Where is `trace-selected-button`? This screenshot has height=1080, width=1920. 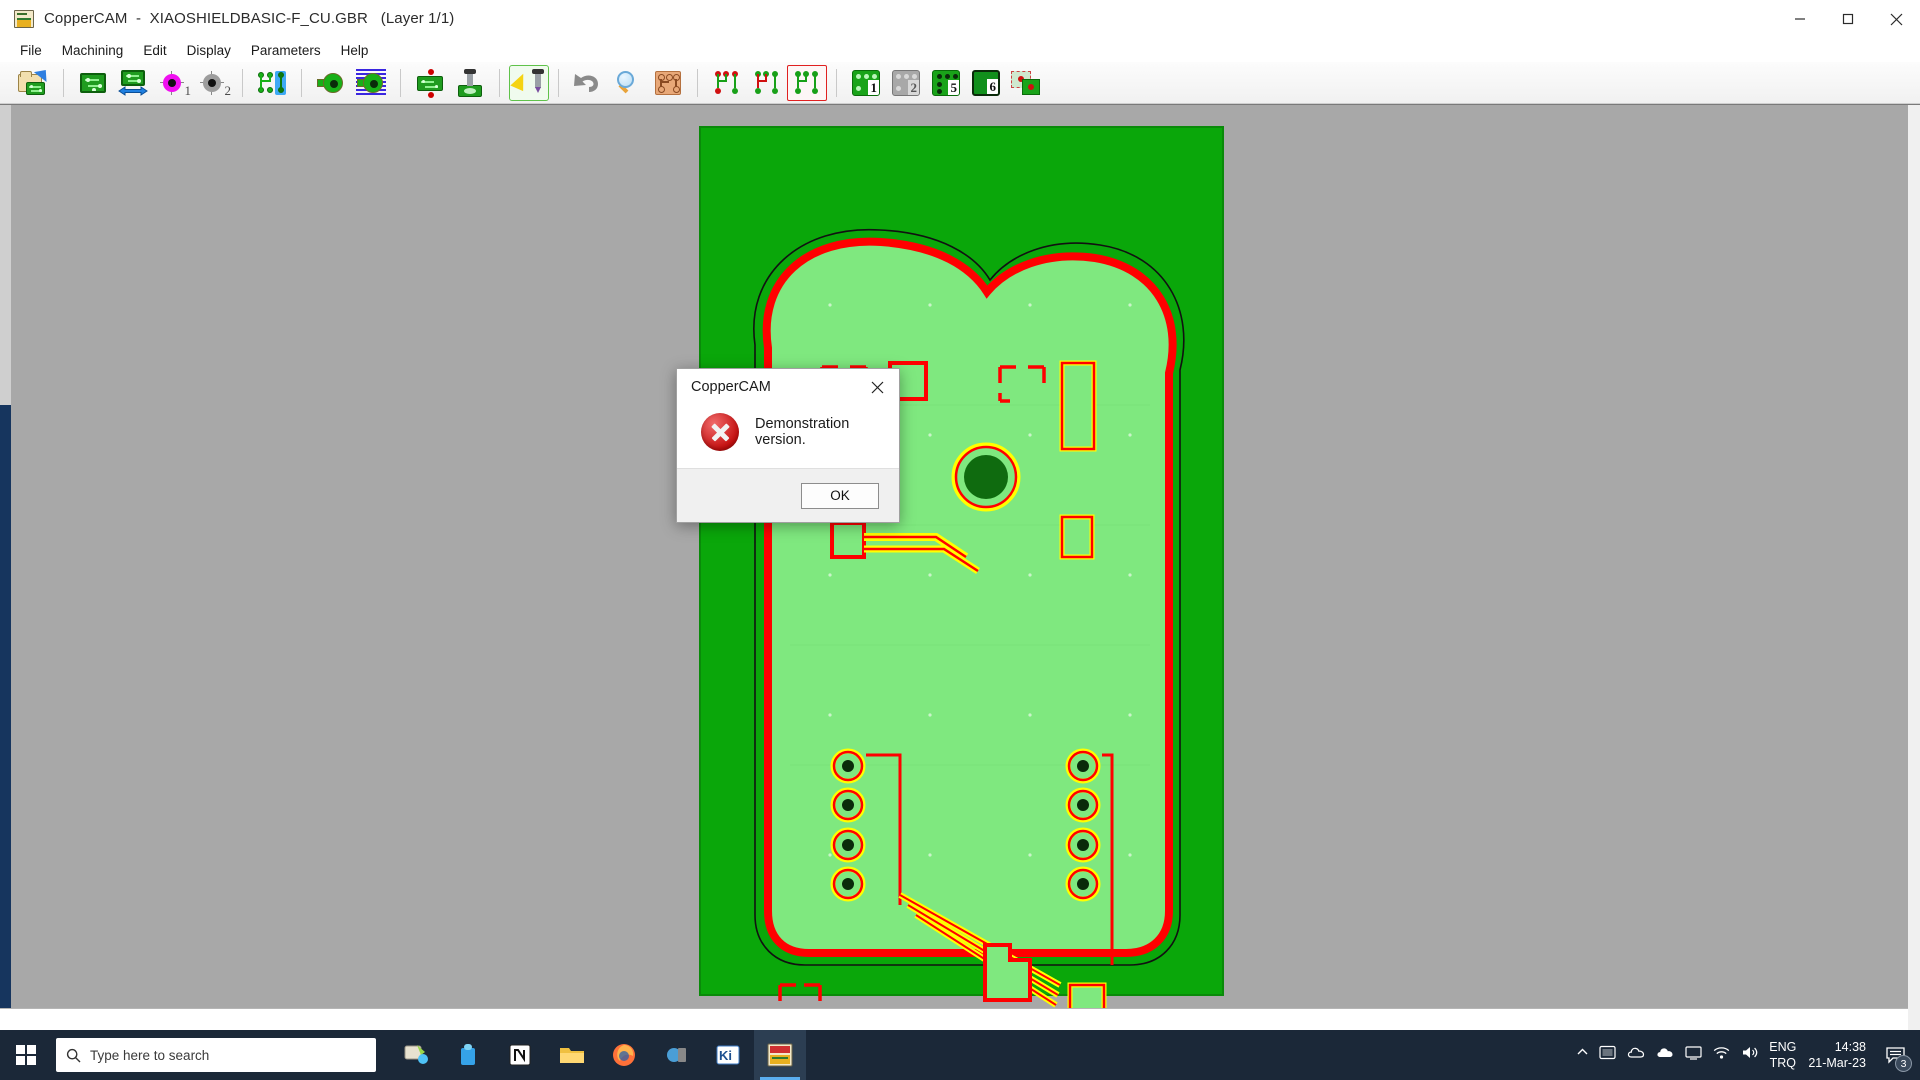
trace-selected-button is located at coordinates (807, 82).